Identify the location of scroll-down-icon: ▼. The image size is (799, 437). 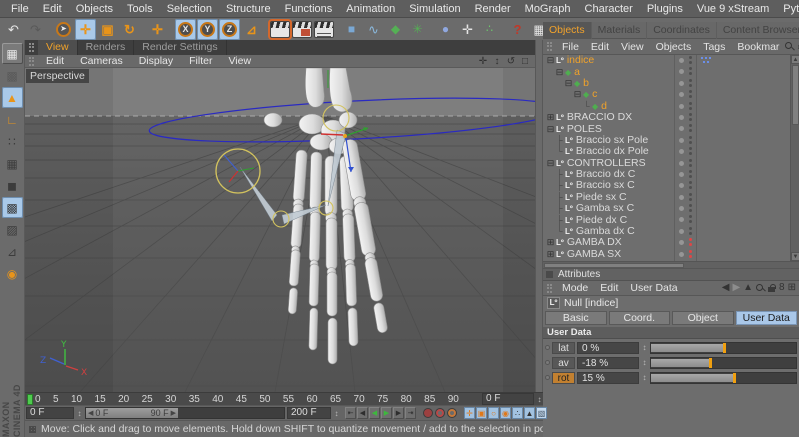
(795, 256).